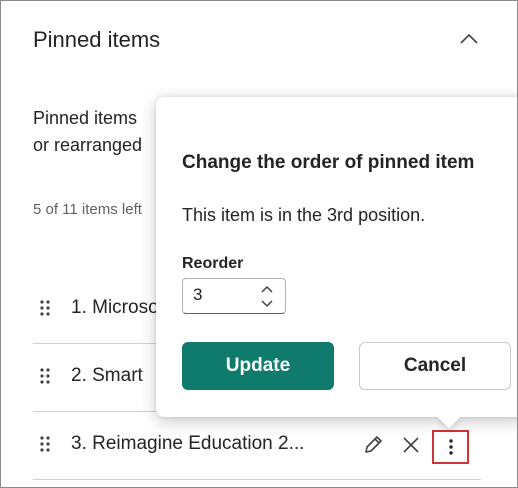 The image size is (518, 488). I want to click on reorder-input, so click(223, 295).